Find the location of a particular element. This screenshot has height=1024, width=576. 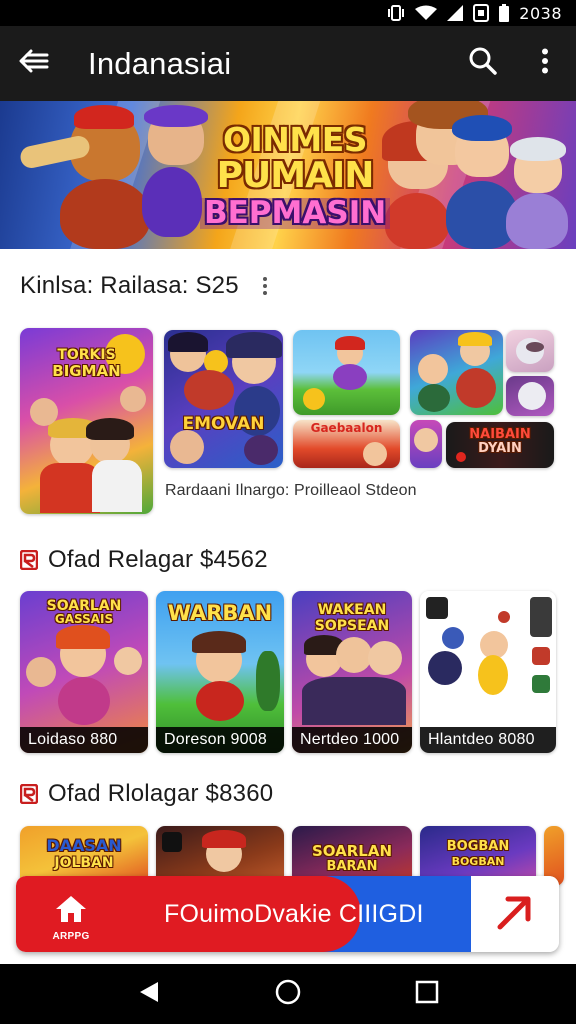

nav-recents-icon is located at coordinates (427, 994).